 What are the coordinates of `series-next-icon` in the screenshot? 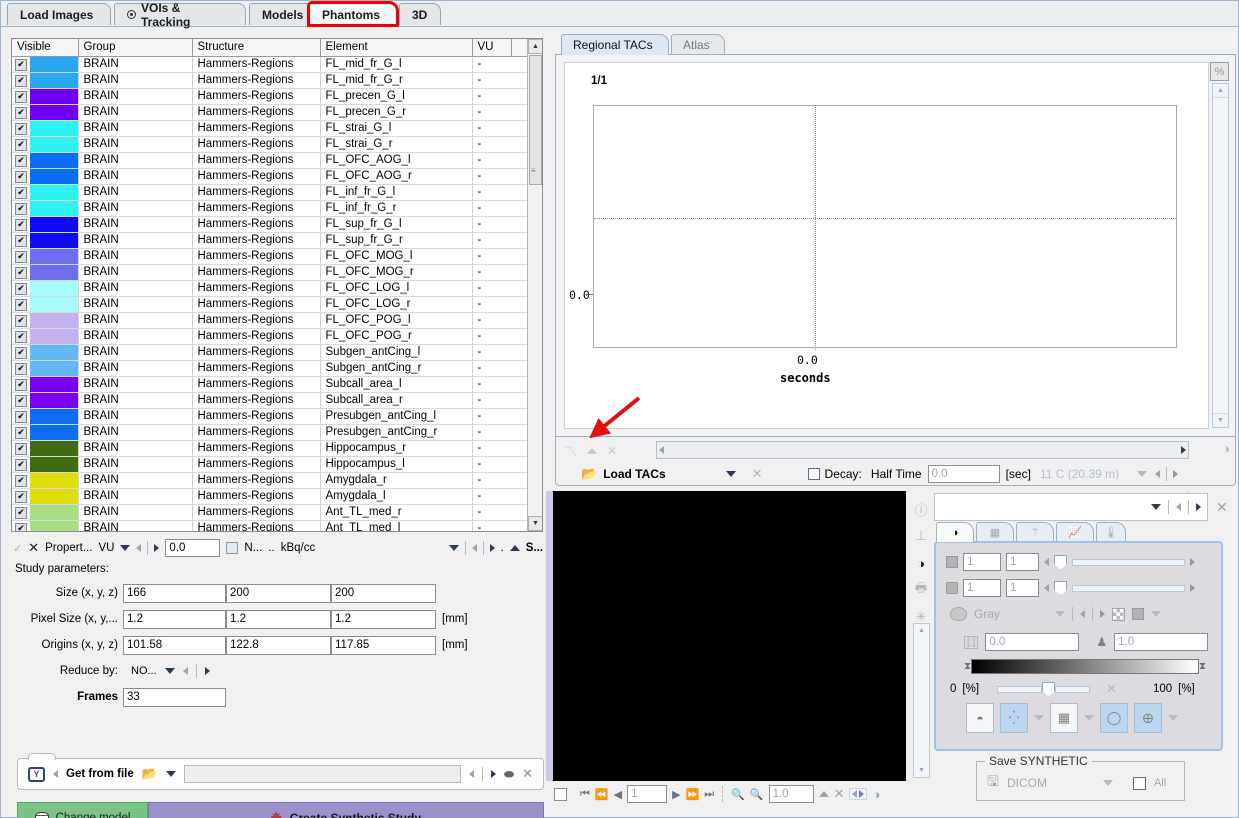 It's located at (1198, 507).